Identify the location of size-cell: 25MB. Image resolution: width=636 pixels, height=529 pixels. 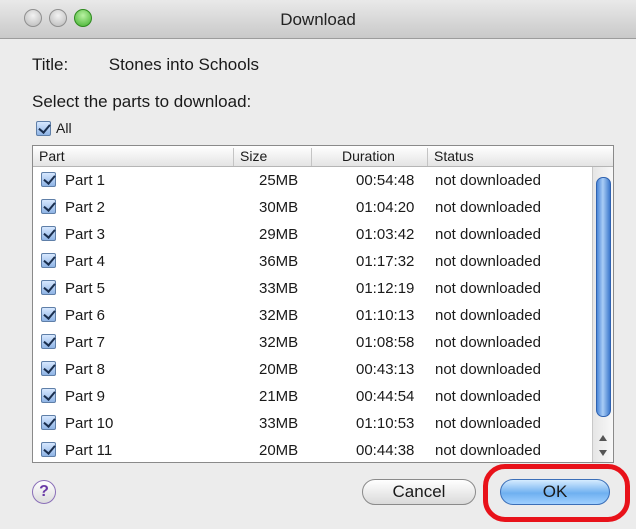
(279, 180).